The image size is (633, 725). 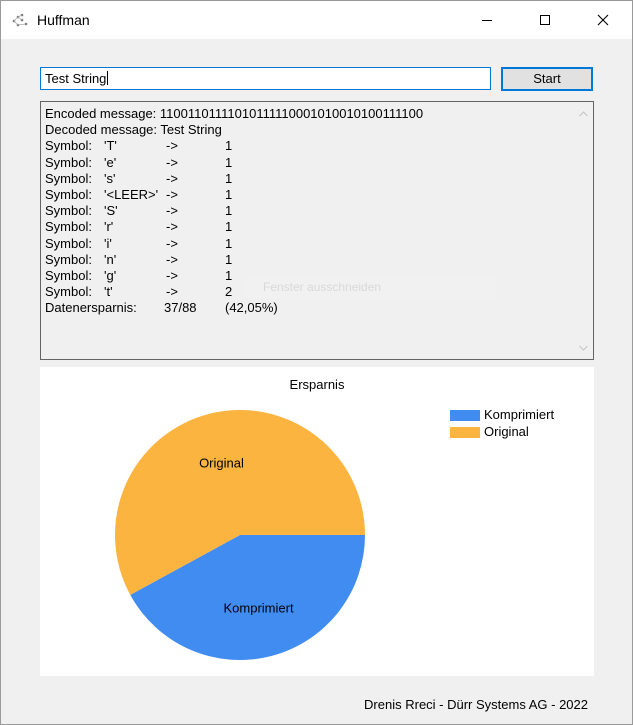 I want to click on minimize-icon, so click(x=487, y=20).